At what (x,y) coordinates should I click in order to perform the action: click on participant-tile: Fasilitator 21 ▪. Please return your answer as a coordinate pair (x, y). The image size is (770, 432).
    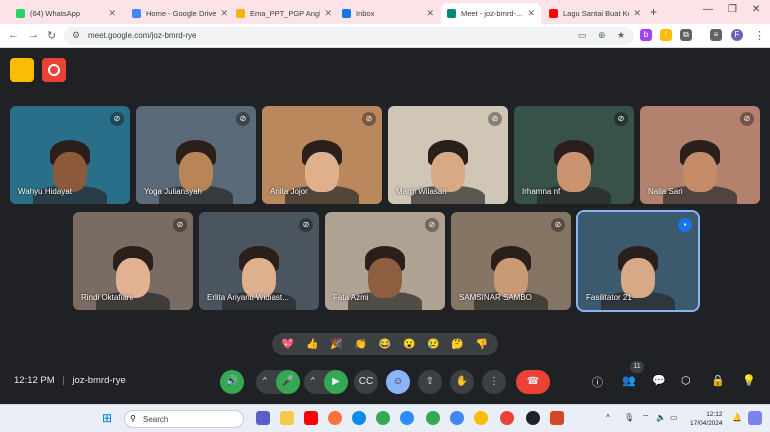
    Looking at the image, I should click on (638, 261).